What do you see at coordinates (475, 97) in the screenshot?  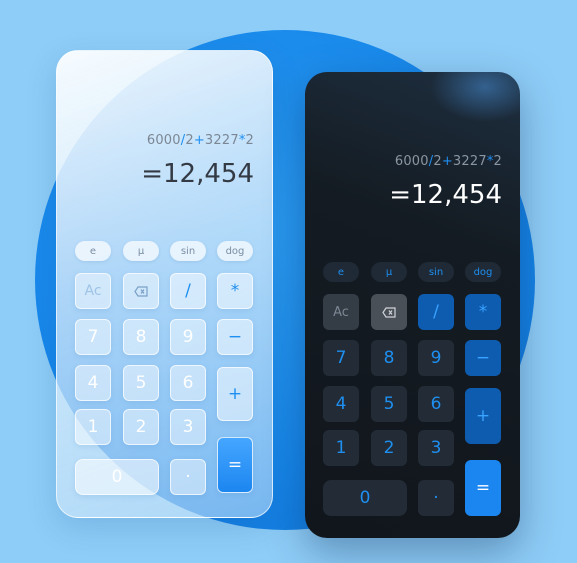 I see `panel-glow` at bounding box center [475, 97].